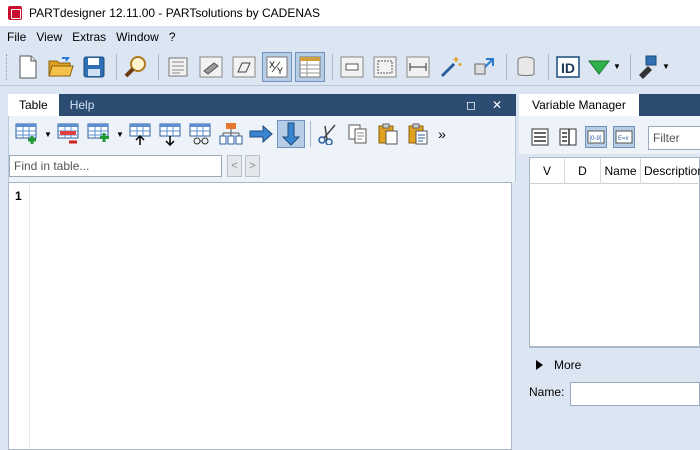 This screenshot has width=700, height=450. Describe the element at coordinates (262, 167) in the screenshot. I see `find-row: < >` at that location.